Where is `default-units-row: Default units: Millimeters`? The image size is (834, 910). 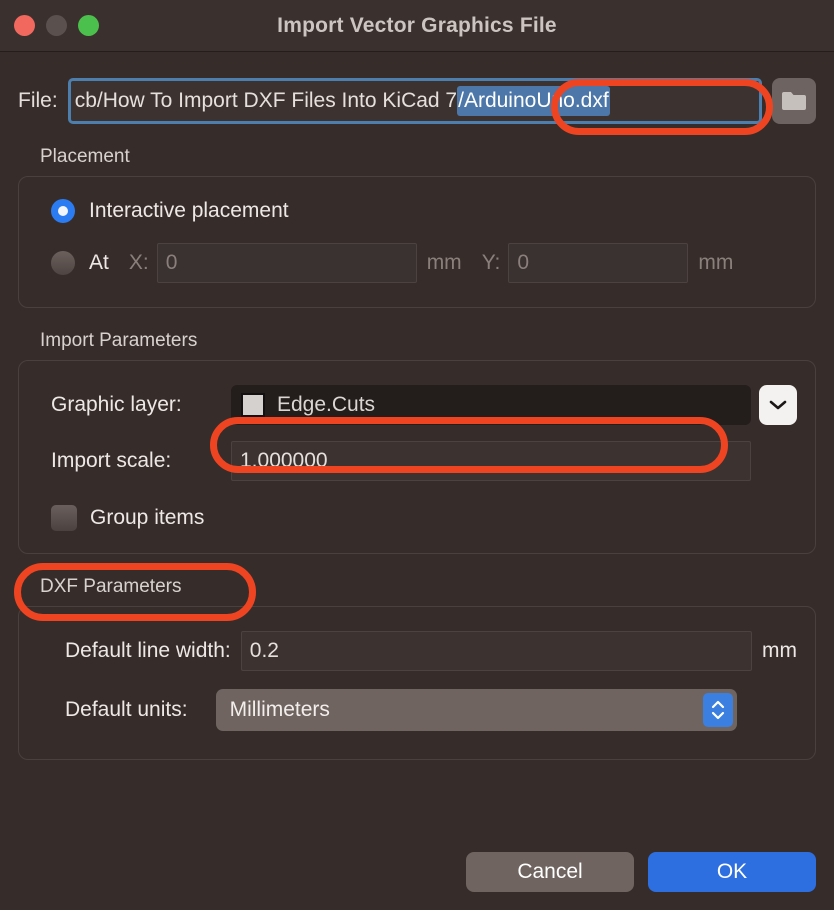 default-units-row: Default units: Millimeters is located at coordinates (431, 710).